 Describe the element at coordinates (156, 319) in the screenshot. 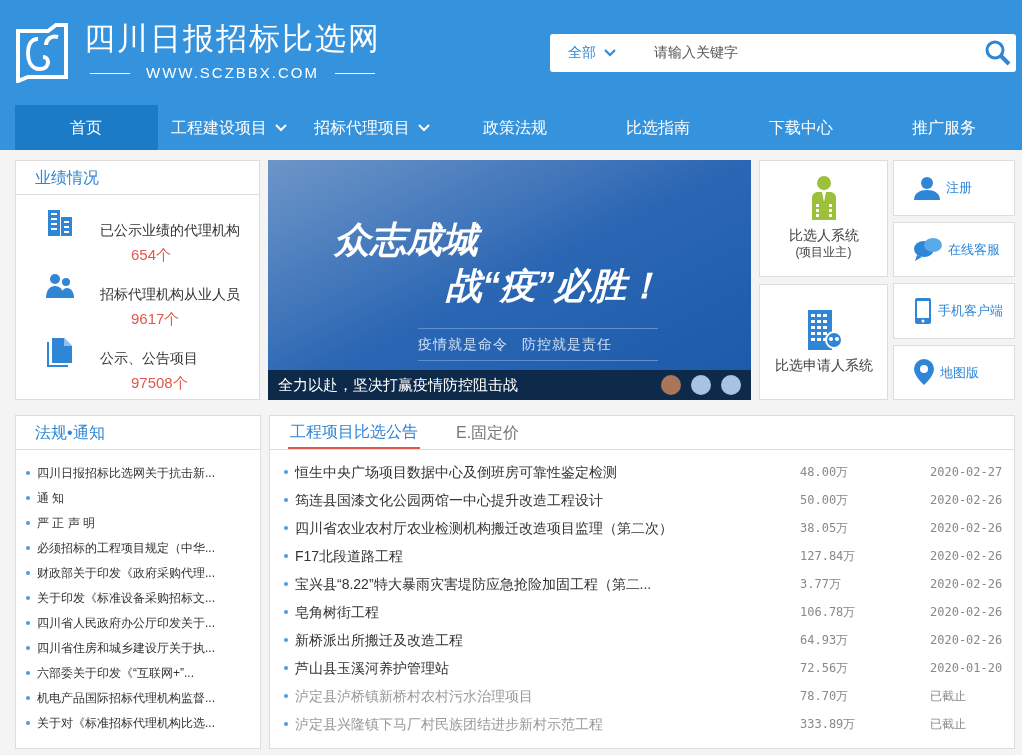

I see `stat-value: 9617个` at that location.